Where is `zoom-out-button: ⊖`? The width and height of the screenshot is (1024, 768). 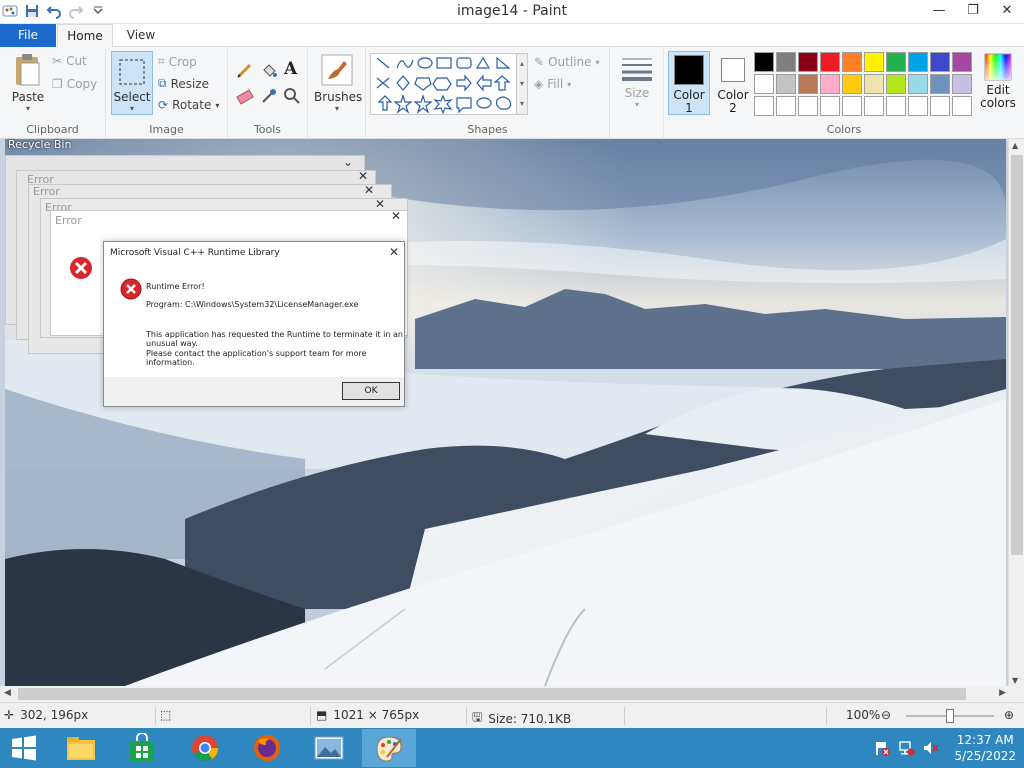 zoom-out-button: ⊖ is located at coordinates (886, 715).